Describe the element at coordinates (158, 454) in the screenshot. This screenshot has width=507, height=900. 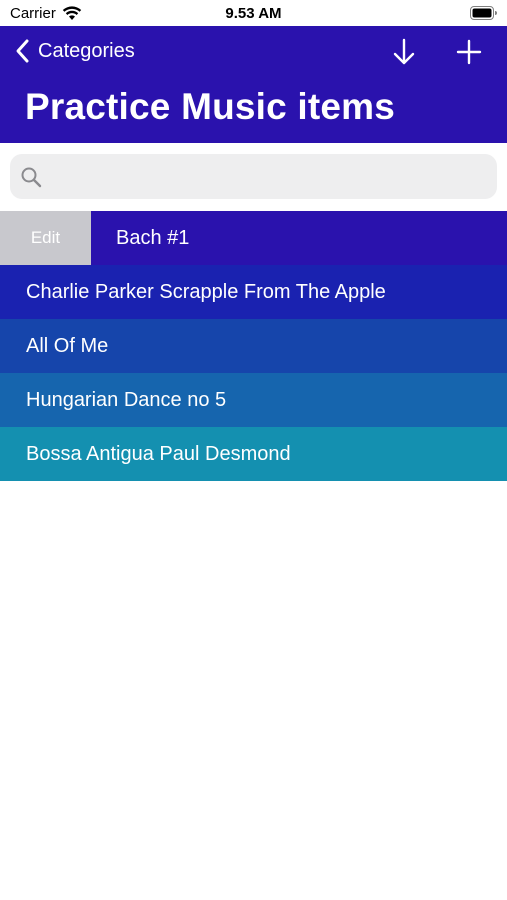
I see `list-item-label: Bossa Antigua Paul Desmond` at that location.